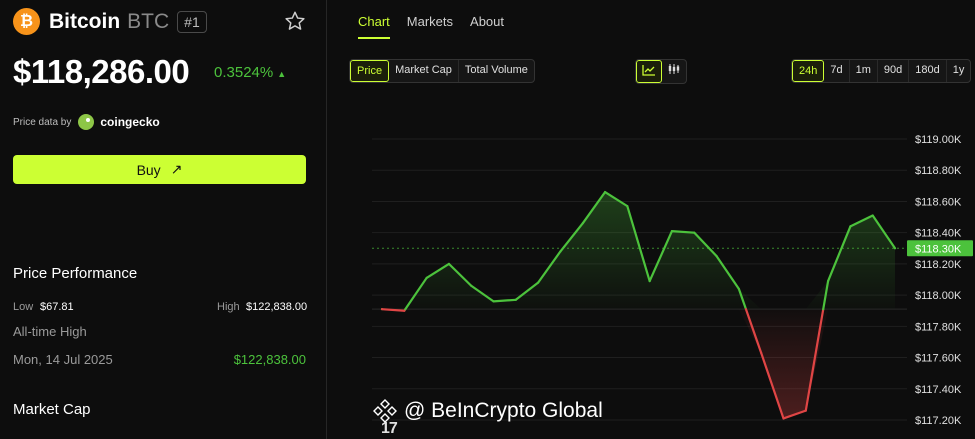 Image resolution: width=975 pixels, height=439 pixels. Describe the element at coordinates (424, 71) in the screenshot. I see `metric-market-cap: Market Cap` at that location.